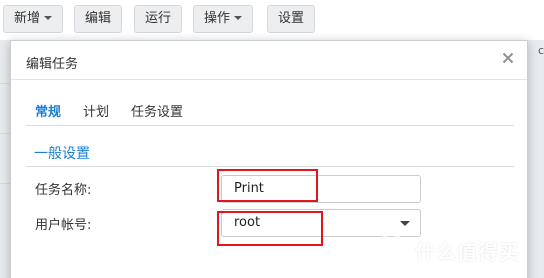  I want to click on background-edge-text: c, so click(540, 50).